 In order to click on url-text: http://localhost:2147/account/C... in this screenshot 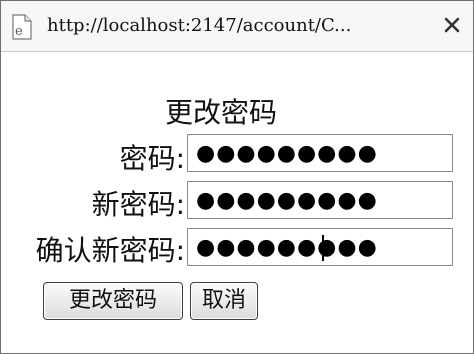, I will do `click(199, 25)`.